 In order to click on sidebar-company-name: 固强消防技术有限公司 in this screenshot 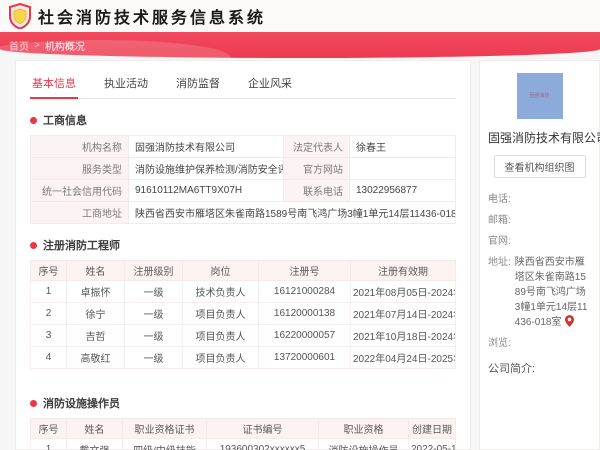, I will do `click(544, 138)`.